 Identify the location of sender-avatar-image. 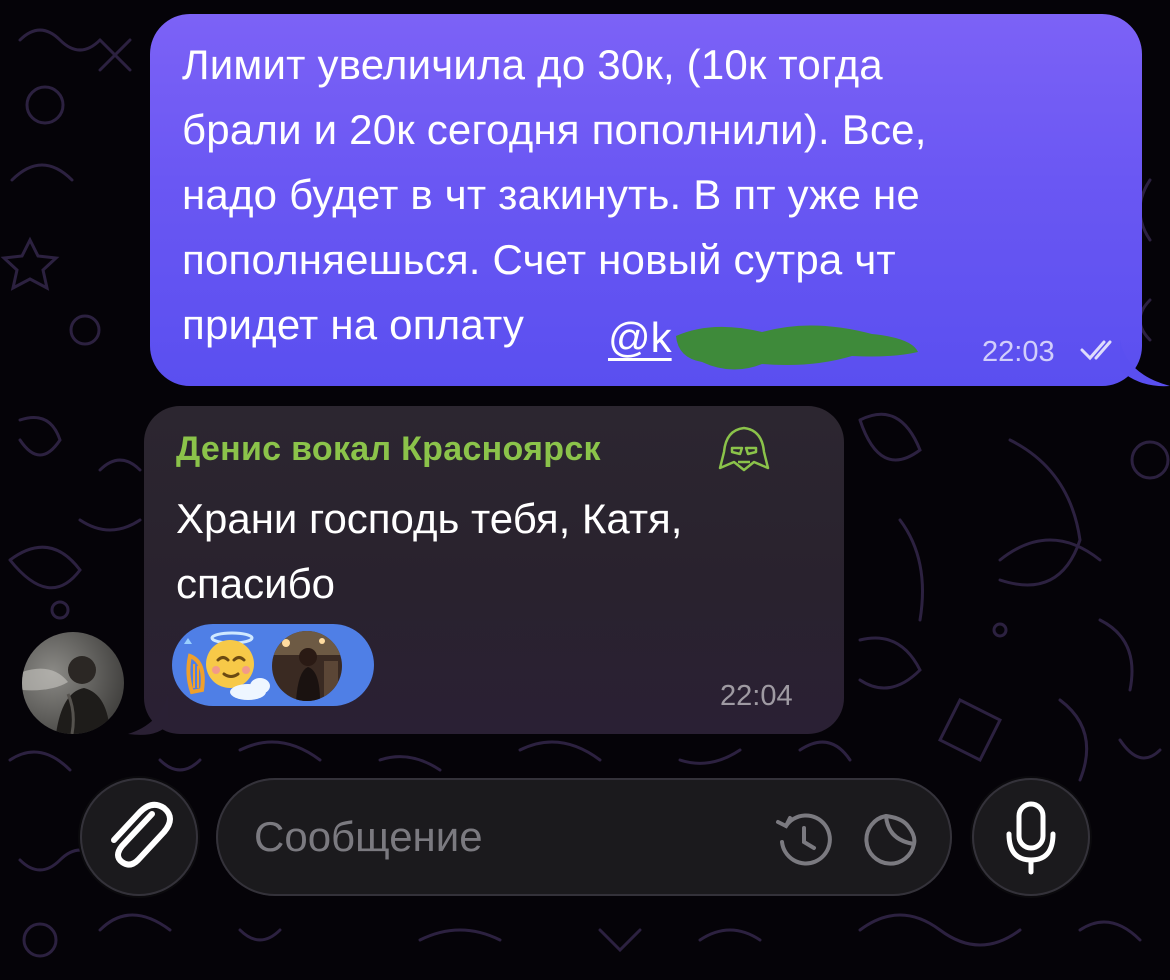
(73, 683).